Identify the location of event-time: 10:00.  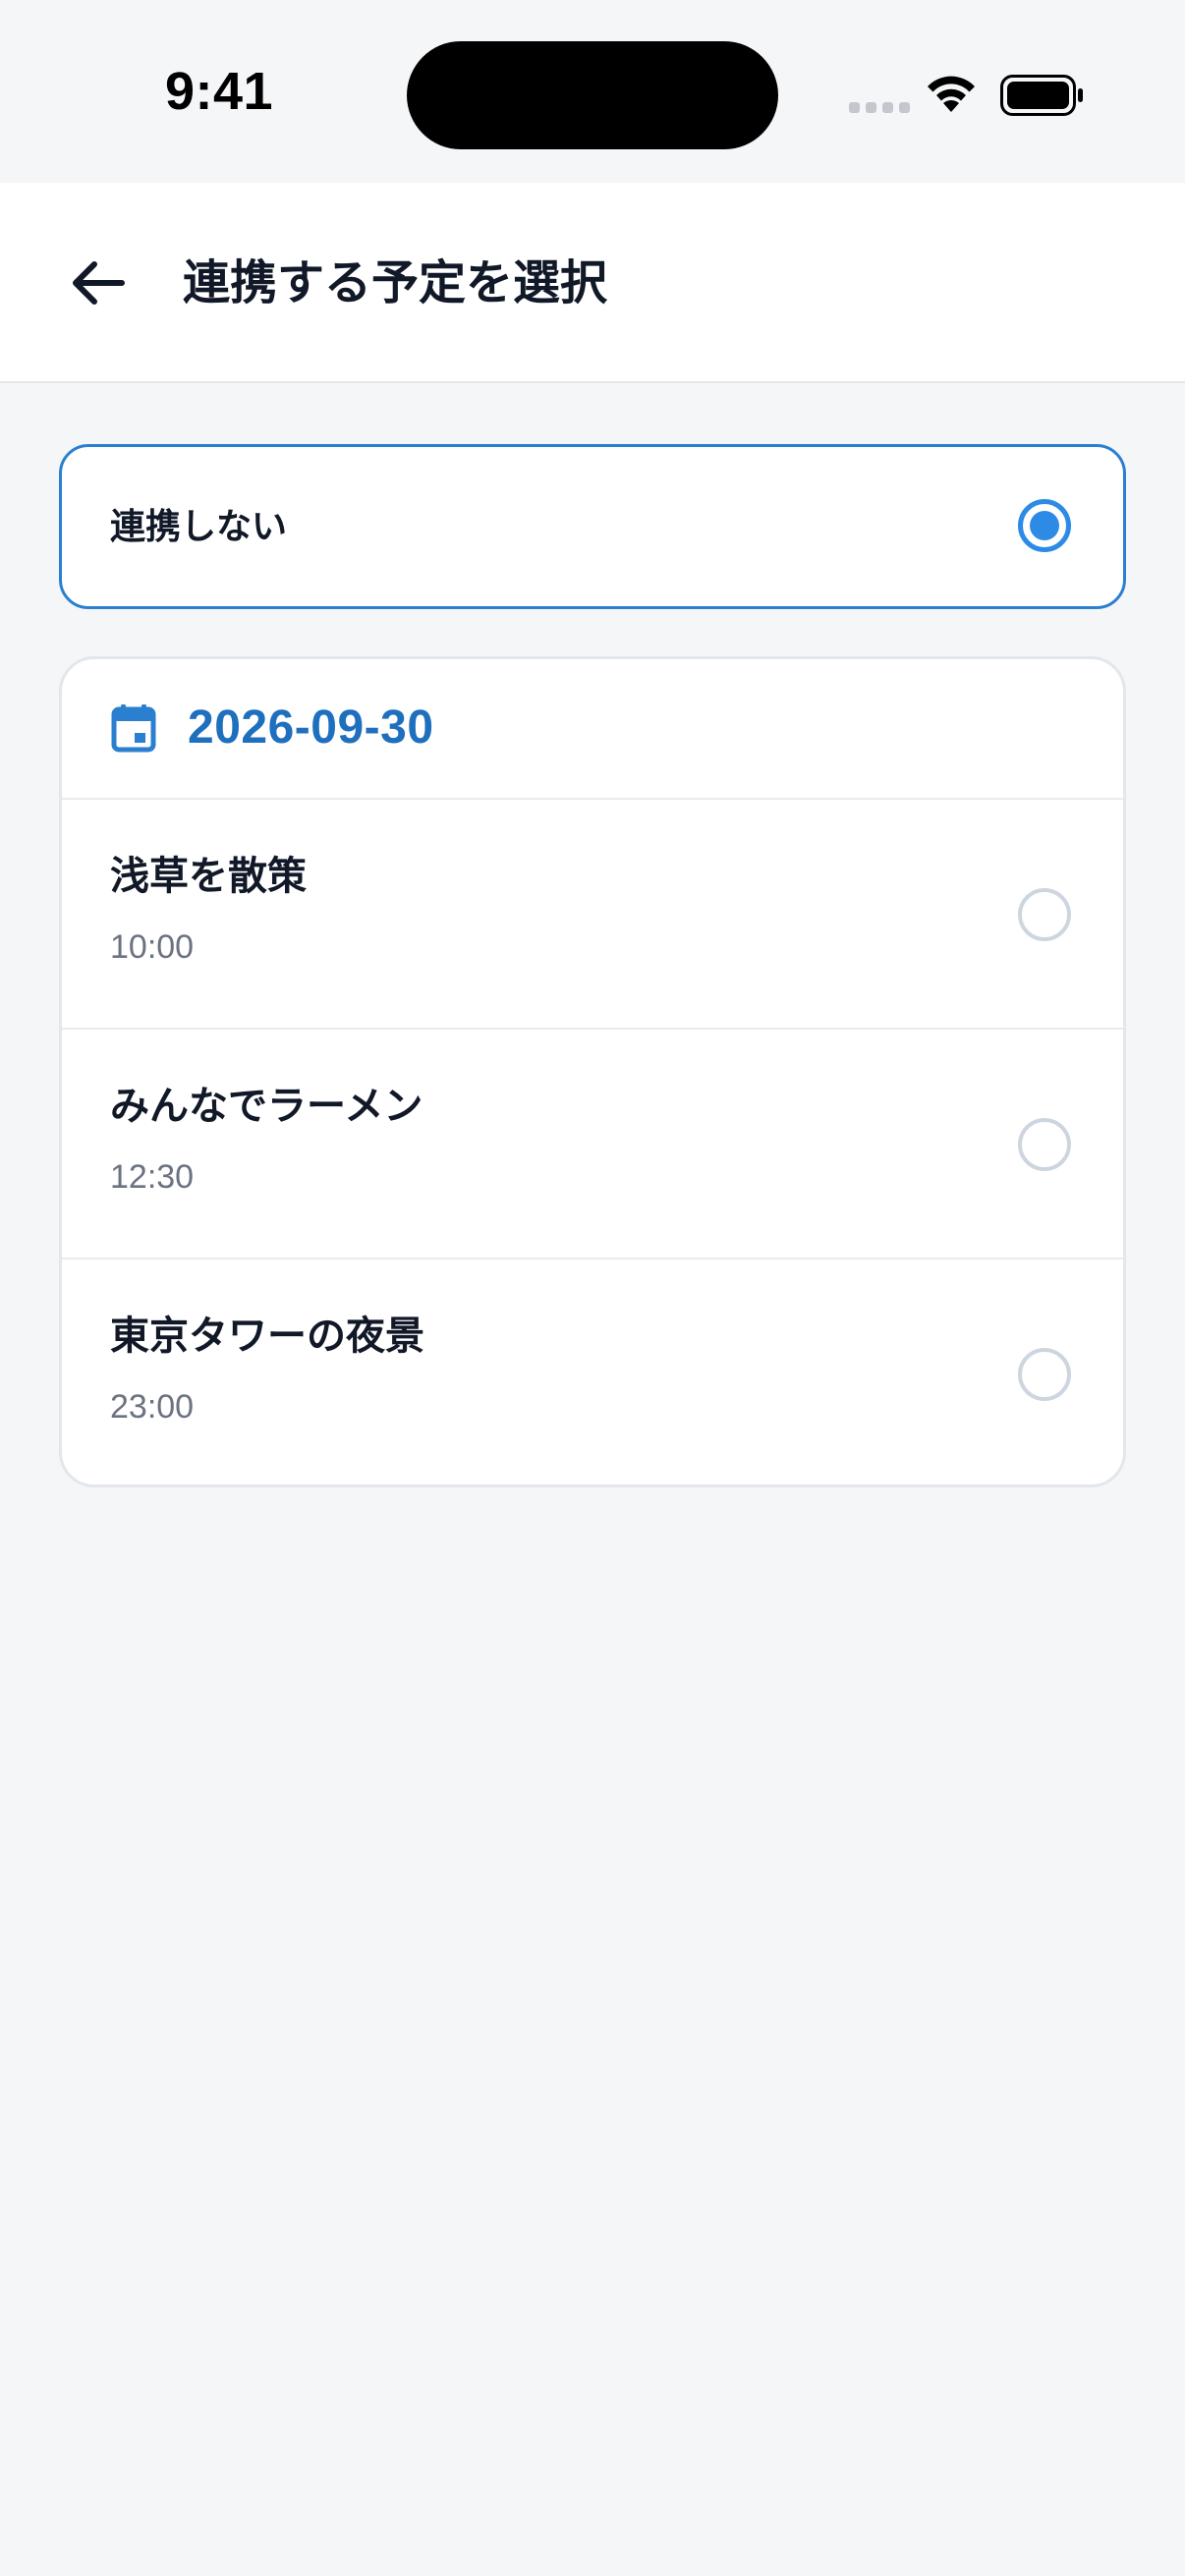
(152, 947).